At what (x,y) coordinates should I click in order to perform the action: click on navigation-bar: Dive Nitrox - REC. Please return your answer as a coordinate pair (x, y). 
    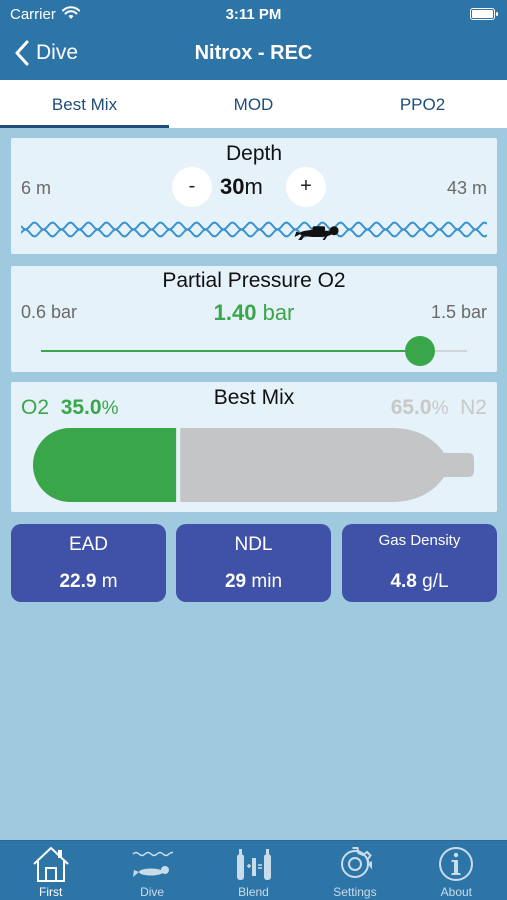
    Looking at the image, I should click on (253, 55).